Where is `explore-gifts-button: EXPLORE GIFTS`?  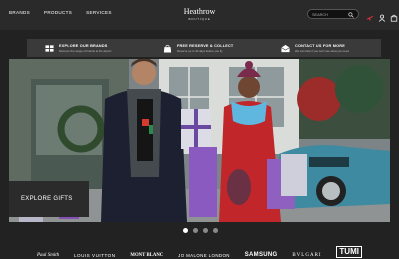
explore-gifts-button: EXPLORE GIFTS is located at coordinates (49, 199).